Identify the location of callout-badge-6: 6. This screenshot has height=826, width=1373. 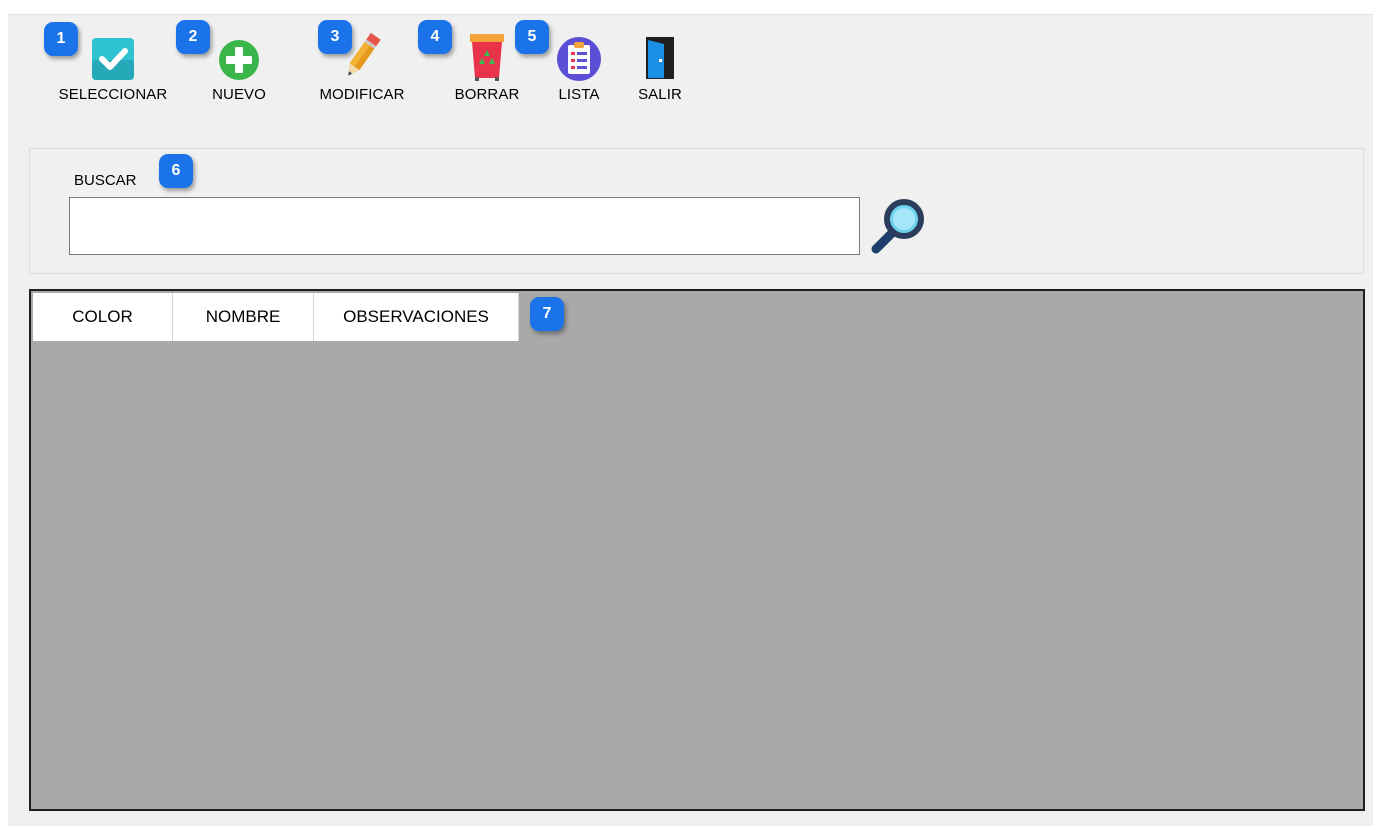
(176, 171).